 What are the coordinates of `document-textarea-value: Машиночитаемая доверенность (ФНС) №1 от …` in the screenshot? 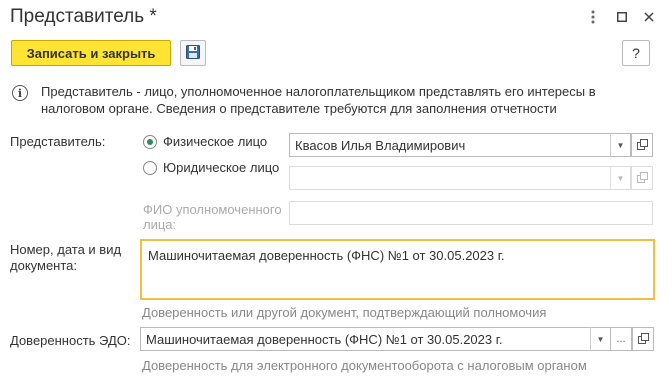 It's located at (326, 255).